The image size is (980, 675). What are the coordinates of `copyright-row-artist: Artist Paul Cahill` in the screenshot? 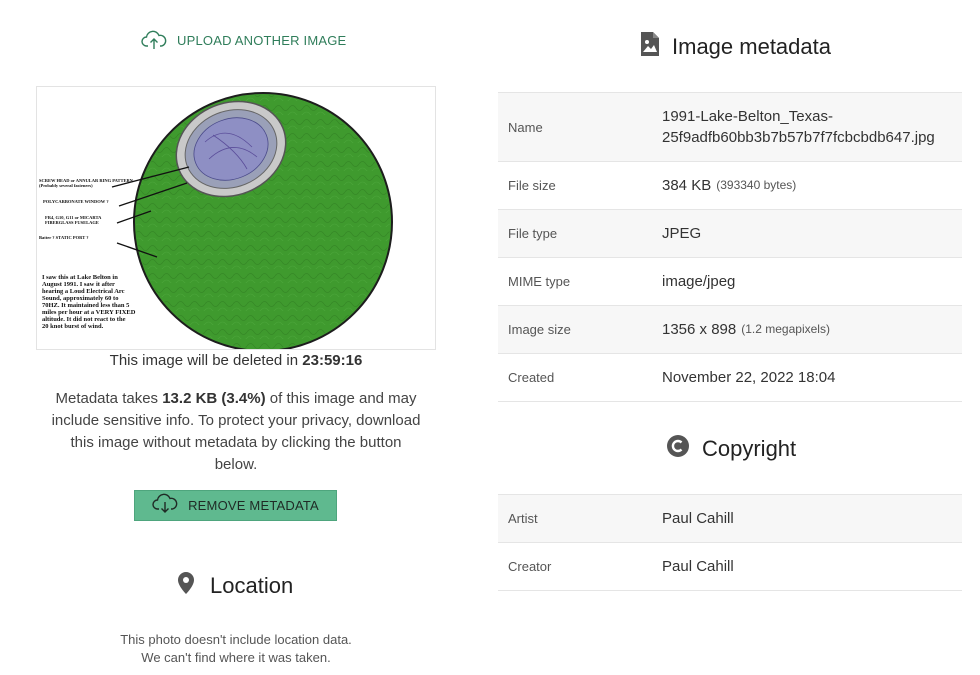 It's located at (730, 519).